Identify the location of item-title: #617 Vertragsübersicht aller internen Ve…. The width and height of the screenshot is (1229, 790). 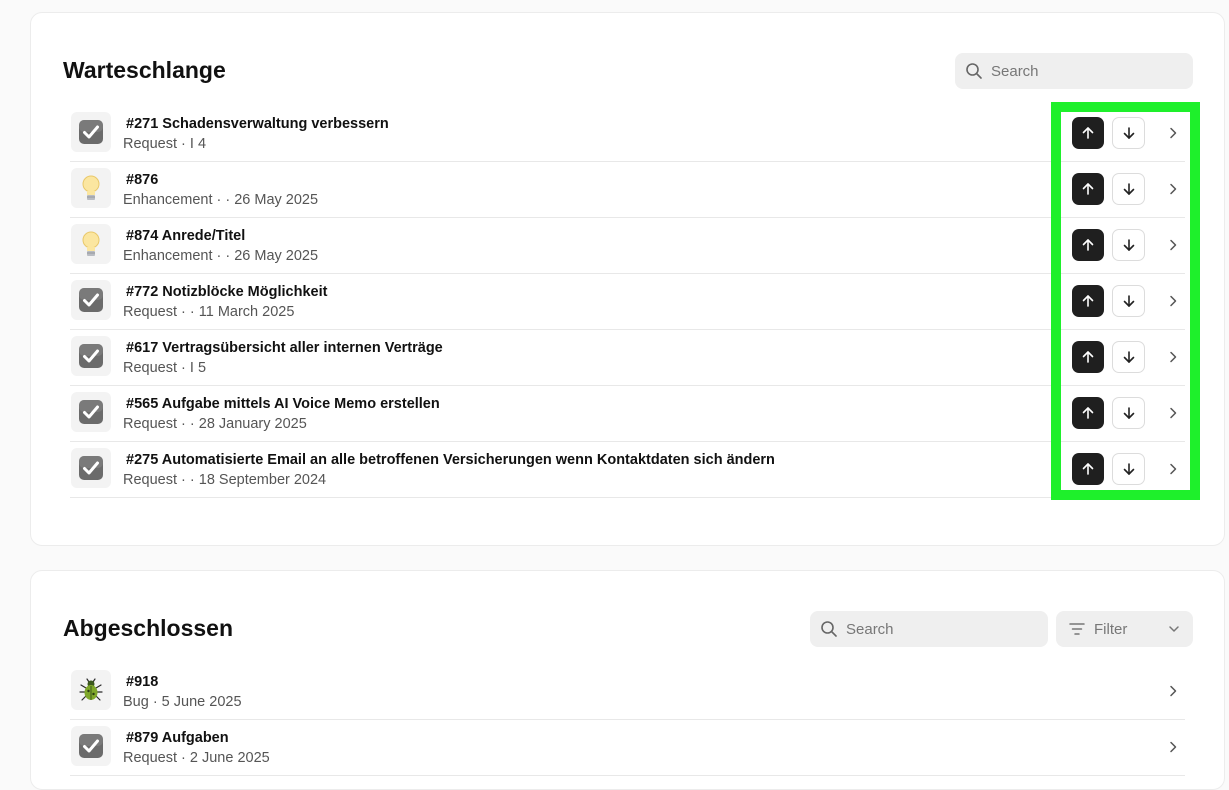
(284, 348).